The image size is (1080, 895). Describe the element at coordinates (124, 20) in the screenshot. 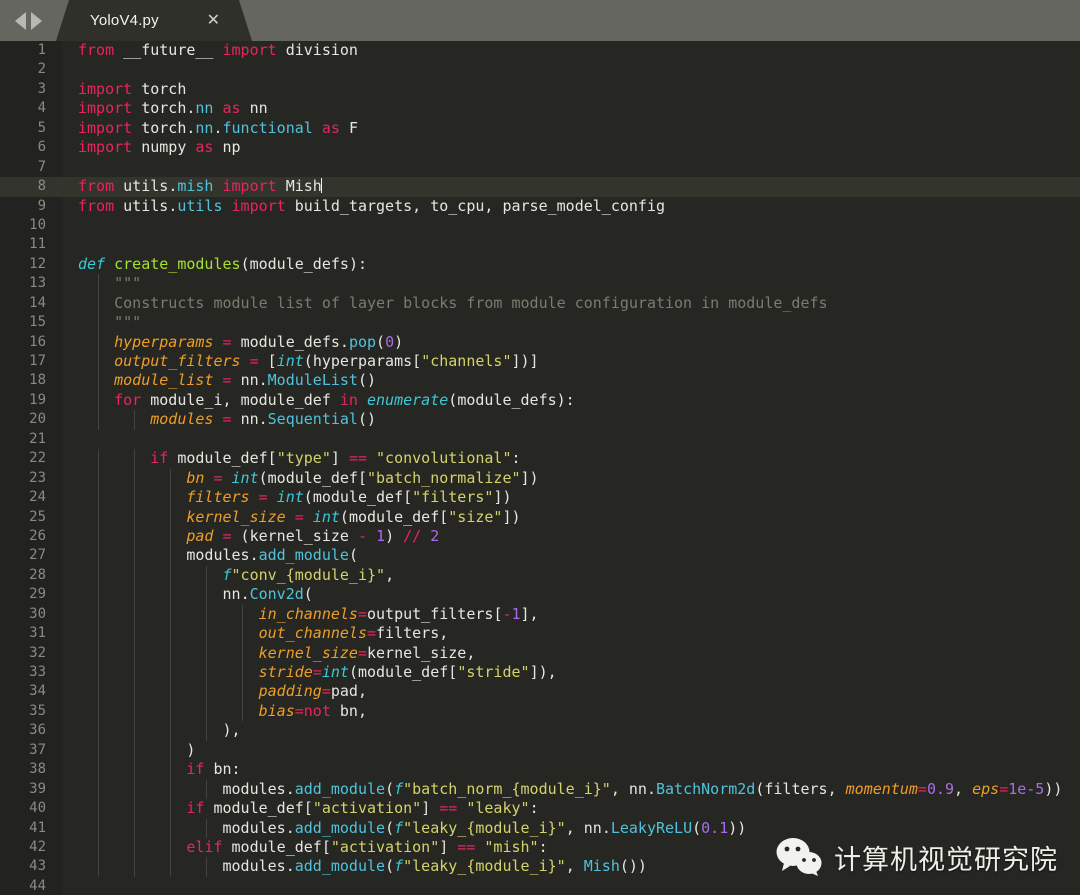

I see `editor-tab-label: YoloV4.py` at that location.